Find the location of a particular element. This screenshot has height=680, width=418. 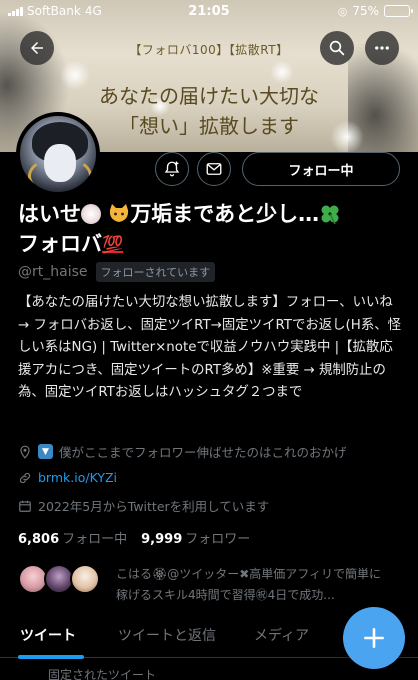

profile-link: brmk.io/KYZi is located at coordinates (67, 477).